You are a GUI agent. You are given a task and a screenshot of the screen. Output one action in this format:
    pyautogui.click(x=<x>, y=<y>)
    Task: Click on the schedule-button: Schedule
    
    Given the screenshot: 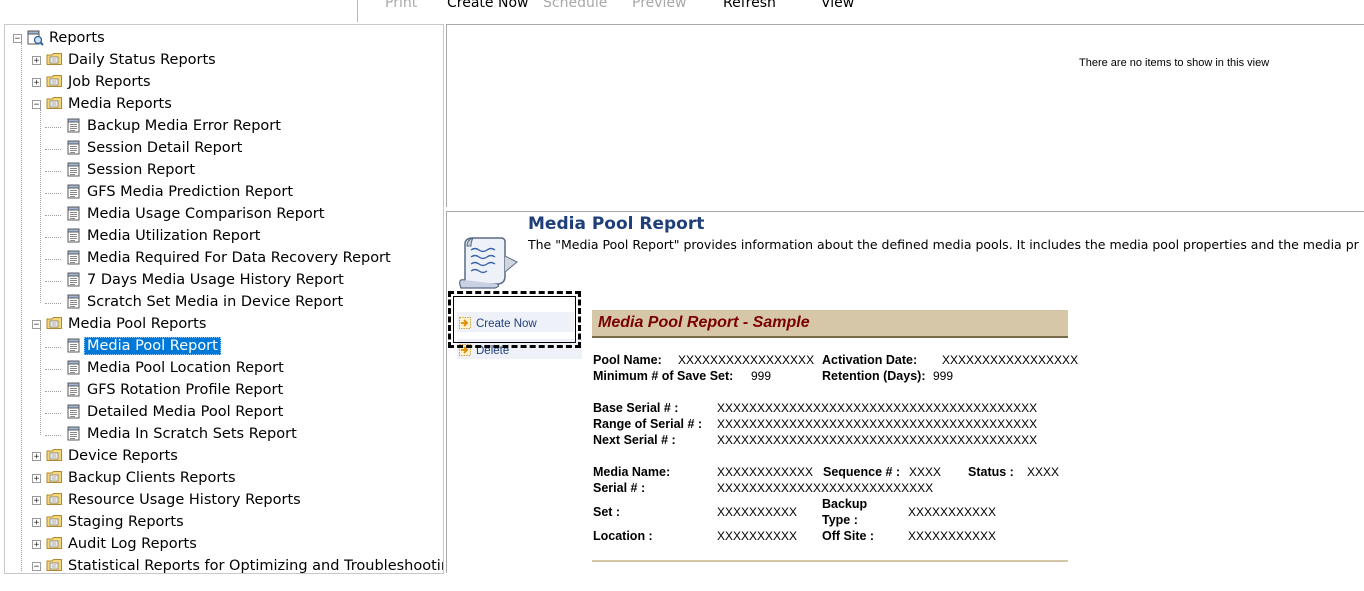 What is the action you would take?
    pyautogui.click(x=575, y=5)
    